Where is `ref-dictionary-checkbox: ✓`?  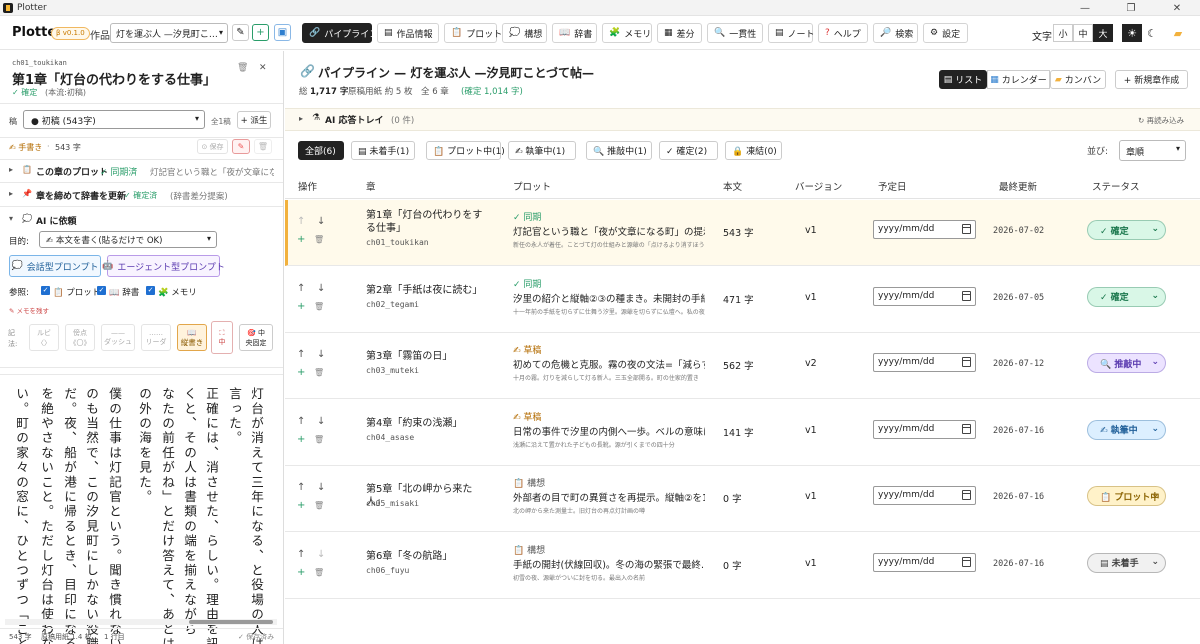
ref-dictionary-checkbox: ✓ is located at coordinates (101, 290).